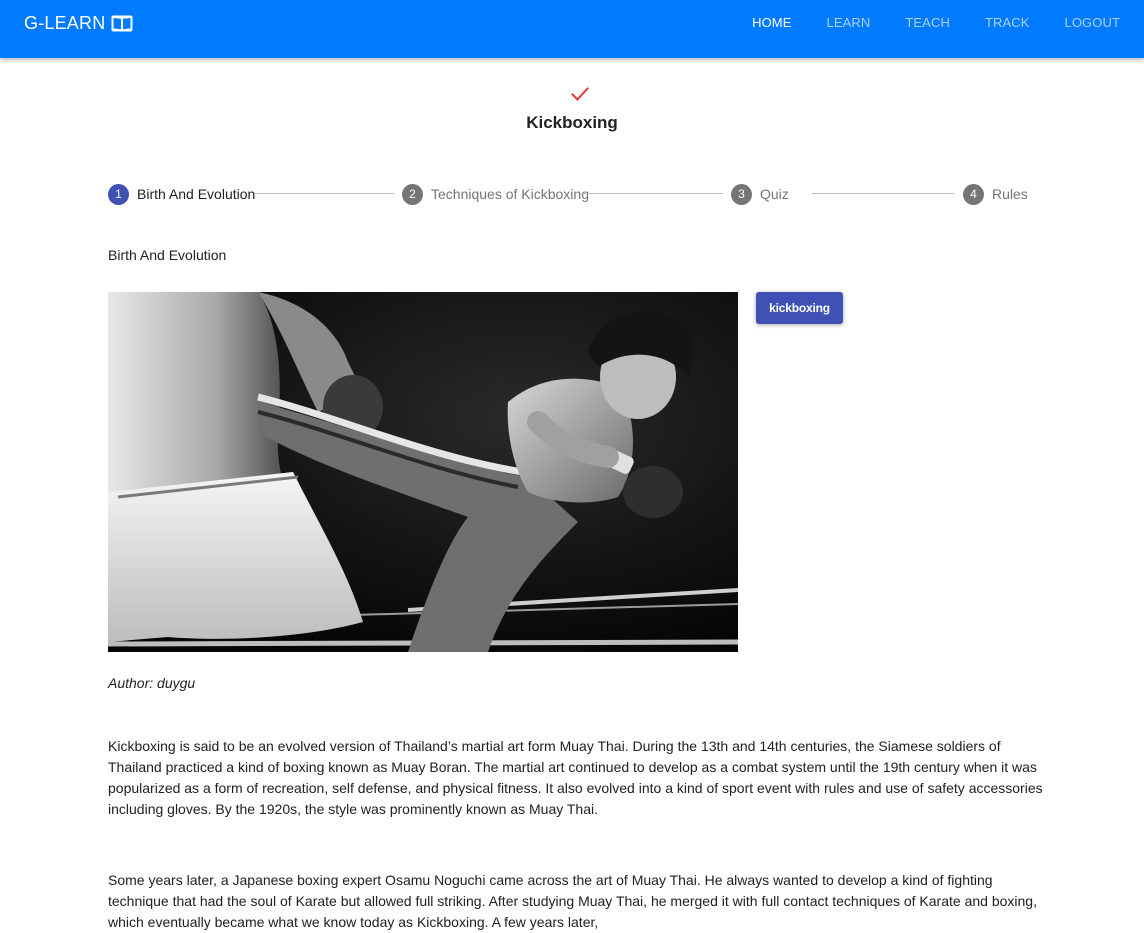  I want to click on step-number: 1, so click(118, 194).